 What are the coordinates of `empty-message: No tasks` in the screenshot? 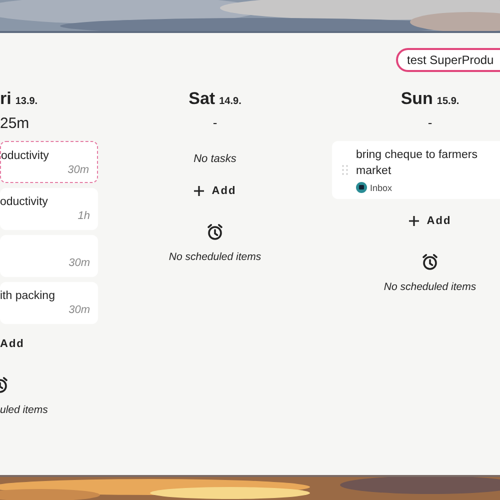 It's located at (215, 159).